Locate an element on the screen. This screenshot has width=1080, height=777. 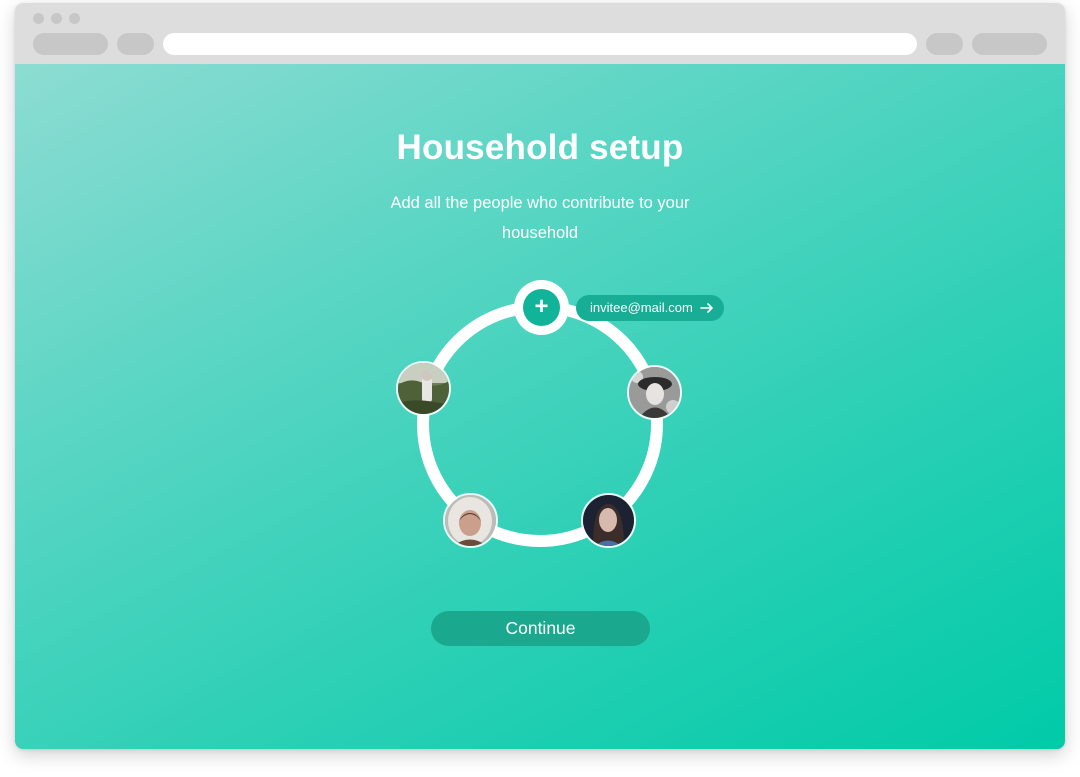
browser-nav-pill-small is located at coordinates (135, 44).